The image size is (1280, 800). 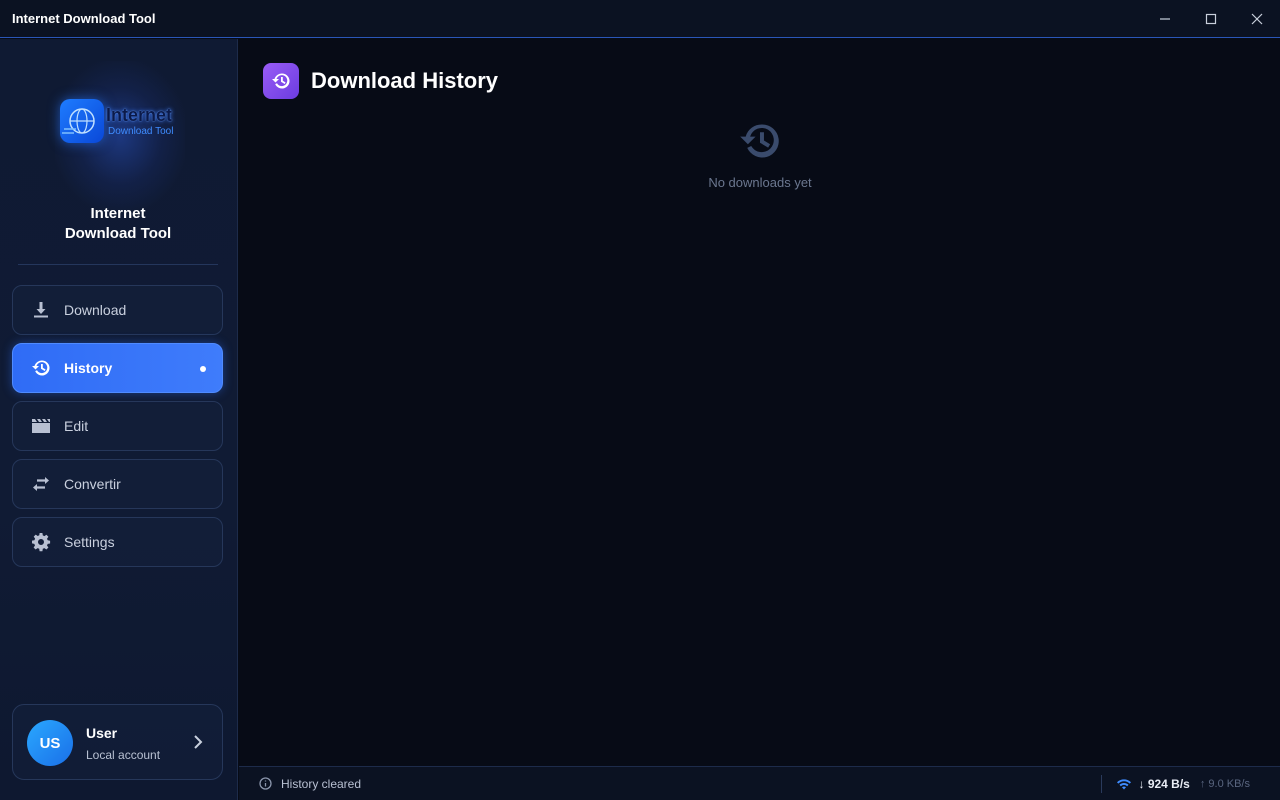 What do you see at coordinates (118, 213) in the screenshot?
I see `brand-line-1: Internet` at bounding box center [118, 213].